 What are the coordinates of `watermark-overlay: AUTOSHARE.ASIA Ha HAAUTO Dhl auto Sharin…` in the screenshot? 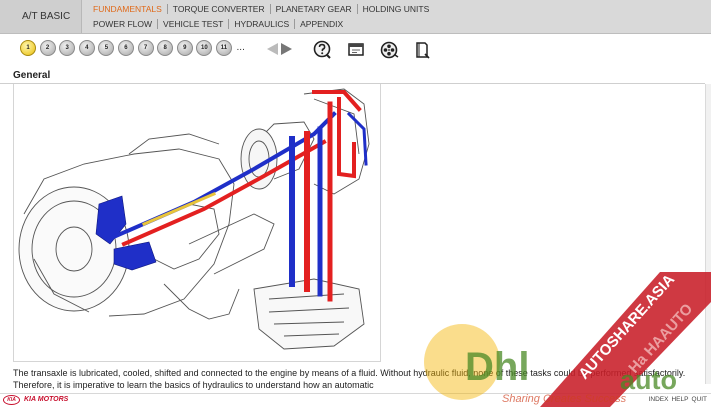 It's located at (567, 339).